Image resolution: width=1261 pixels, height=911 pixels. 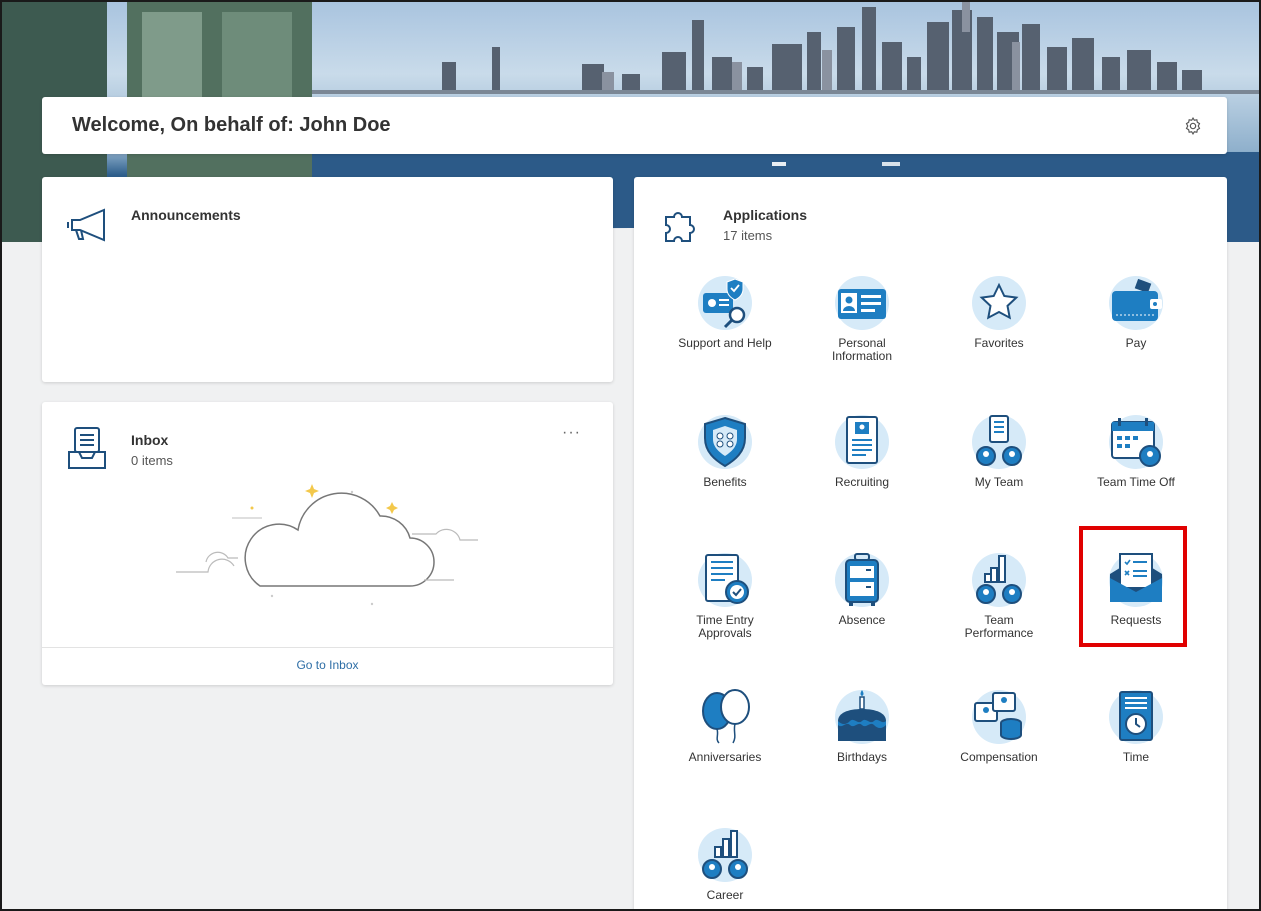 What do you see at coordinates (748, 235) in the screenshot?
I see `applications-count: 17 items` at bounding box center [748, 235].